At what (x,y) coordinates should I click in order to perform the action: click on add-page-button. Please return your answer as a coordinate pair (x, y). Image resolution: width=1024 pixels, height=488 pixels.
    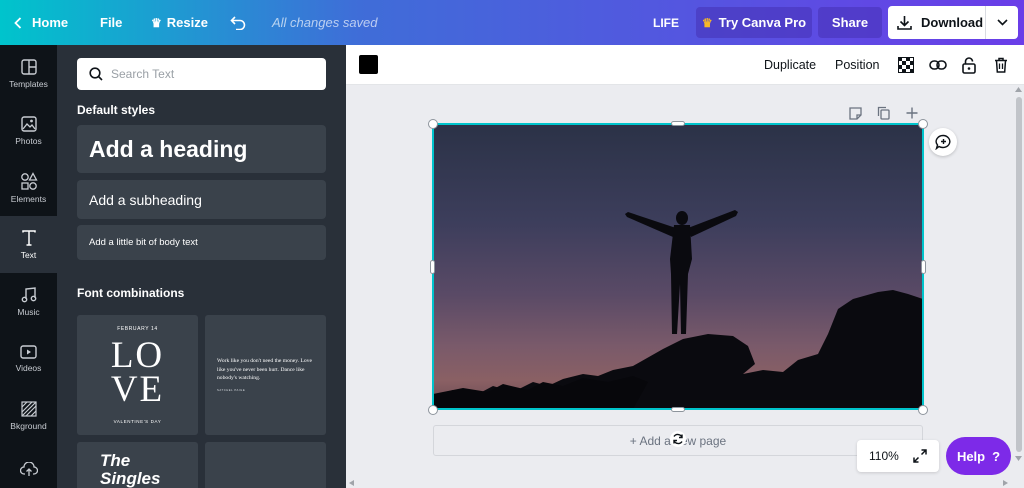
    Looking at the image, I should click on (912, 113).